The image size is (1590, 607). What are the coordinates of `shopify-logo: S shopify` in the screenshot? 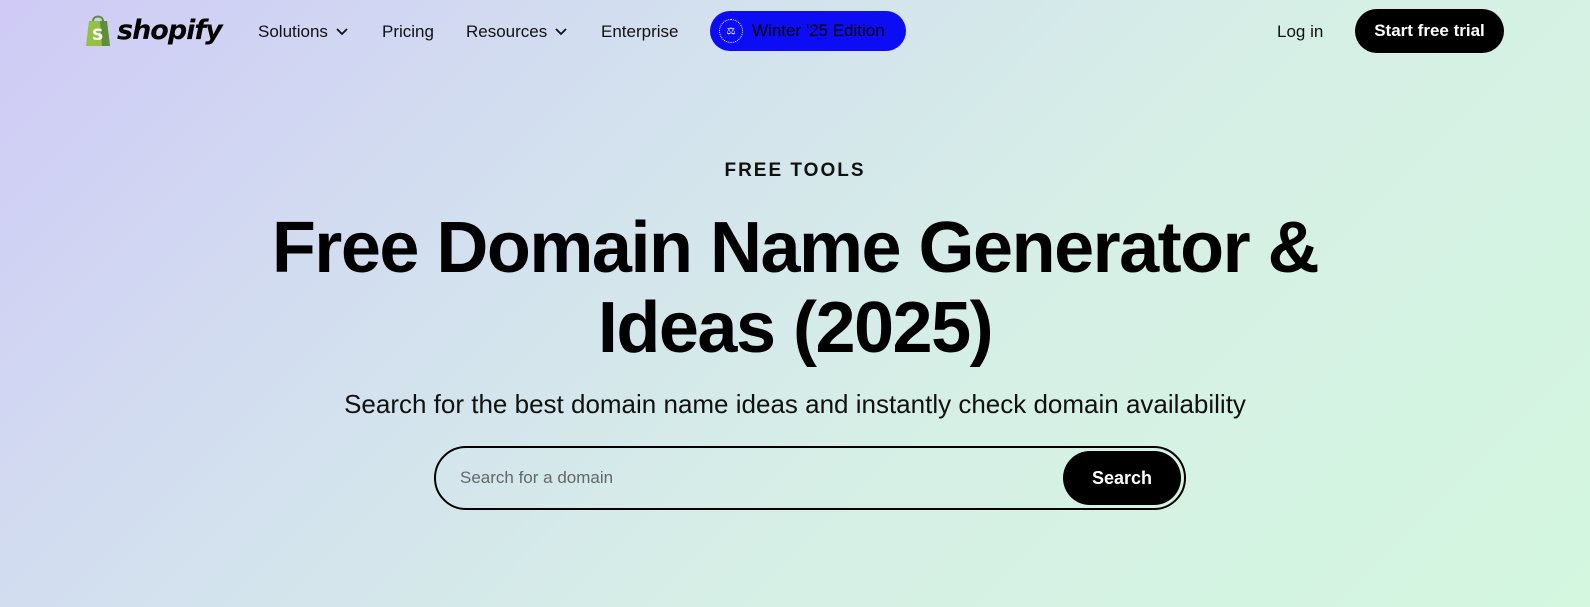 It's located at (153, 30).